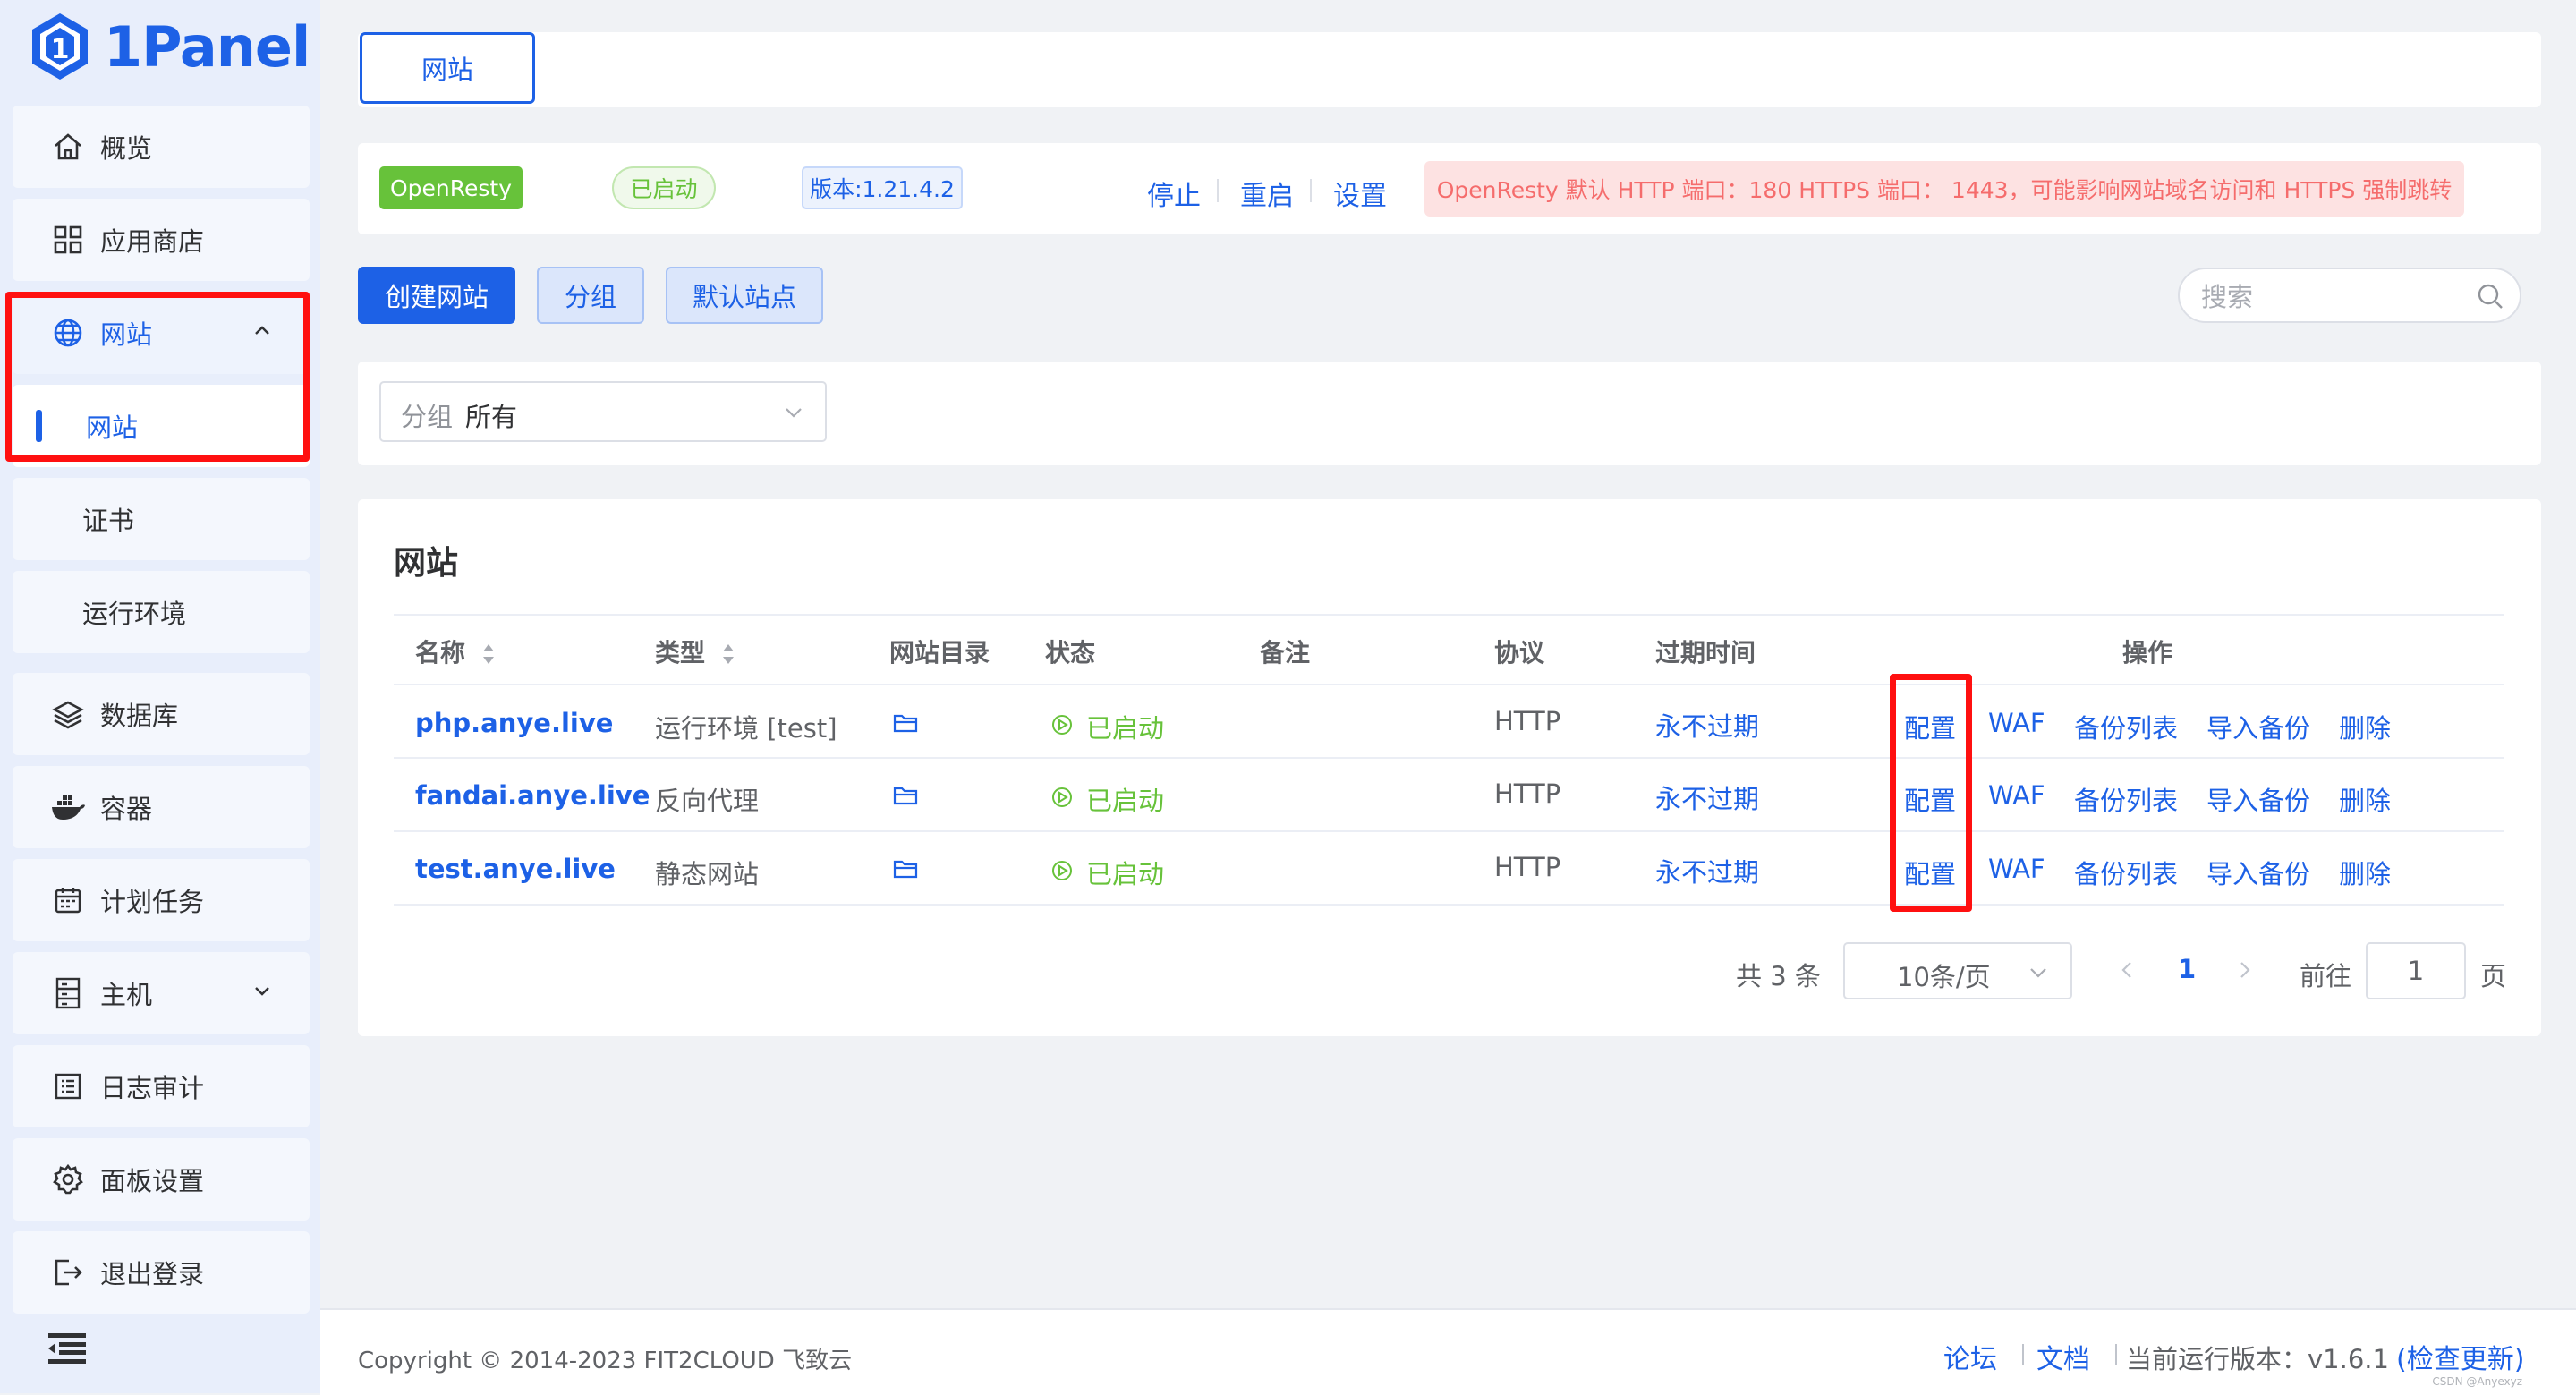  Describe the element at coordinates (68, 807) in the screenshot. I see `docker-icon` at that location.